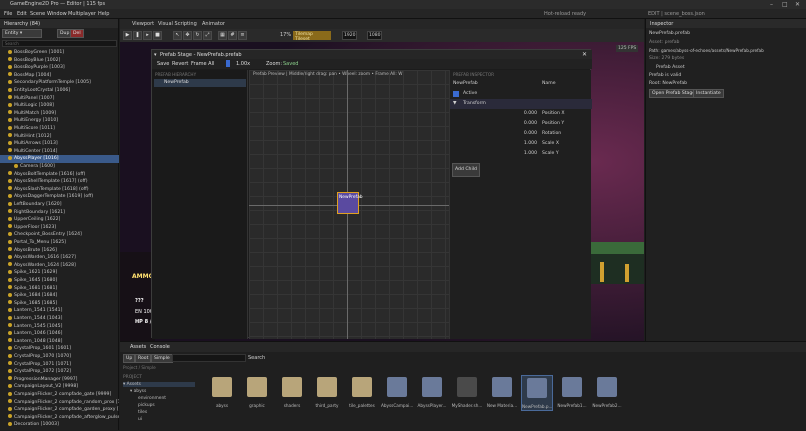  I want to click on hierarchy-item: AbyssSlashTemplate [1618] (off), so click(59, 190).